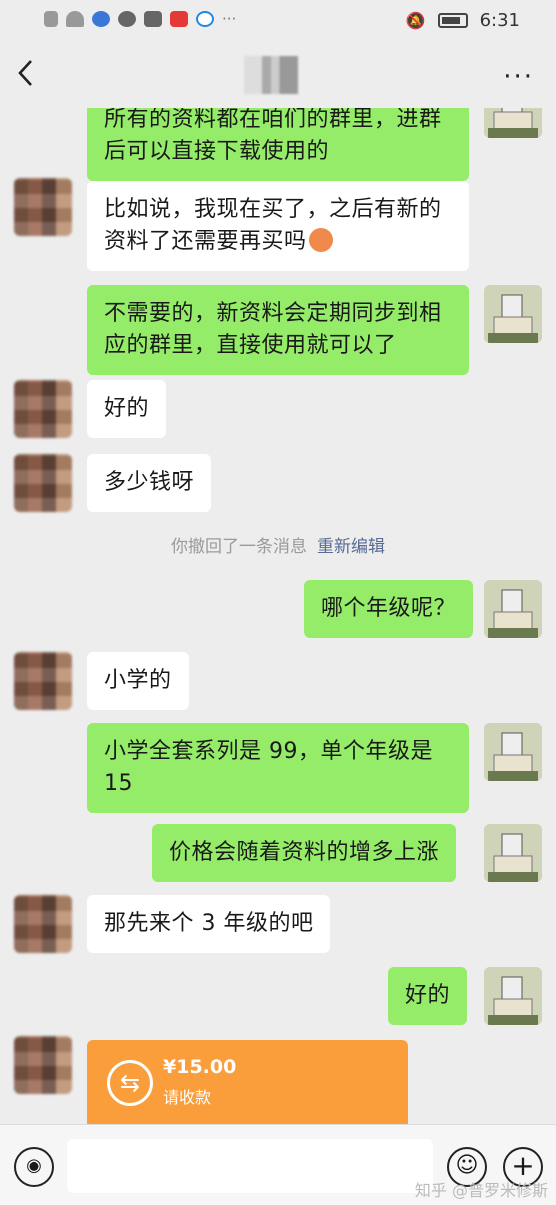  Describe the element at coordinates (34, 1167) in the screenshot. I see `voice-icon: ◉` at that location.